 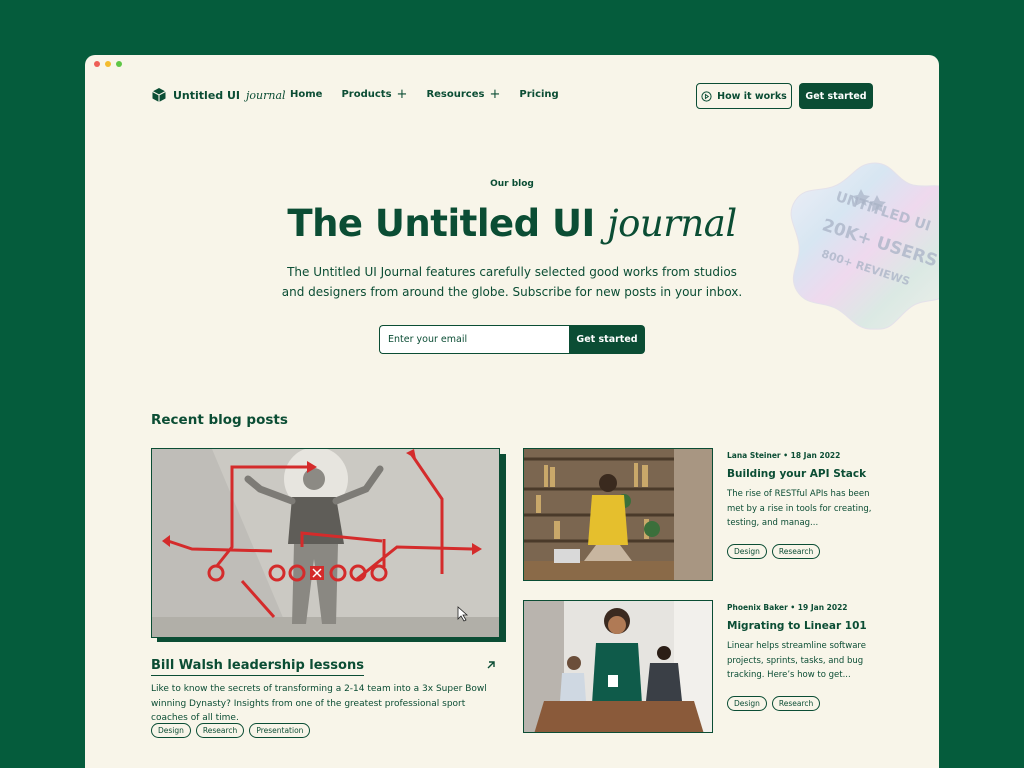 I want to click on logo: Untitled UI journal, so click(x=218, y=95).